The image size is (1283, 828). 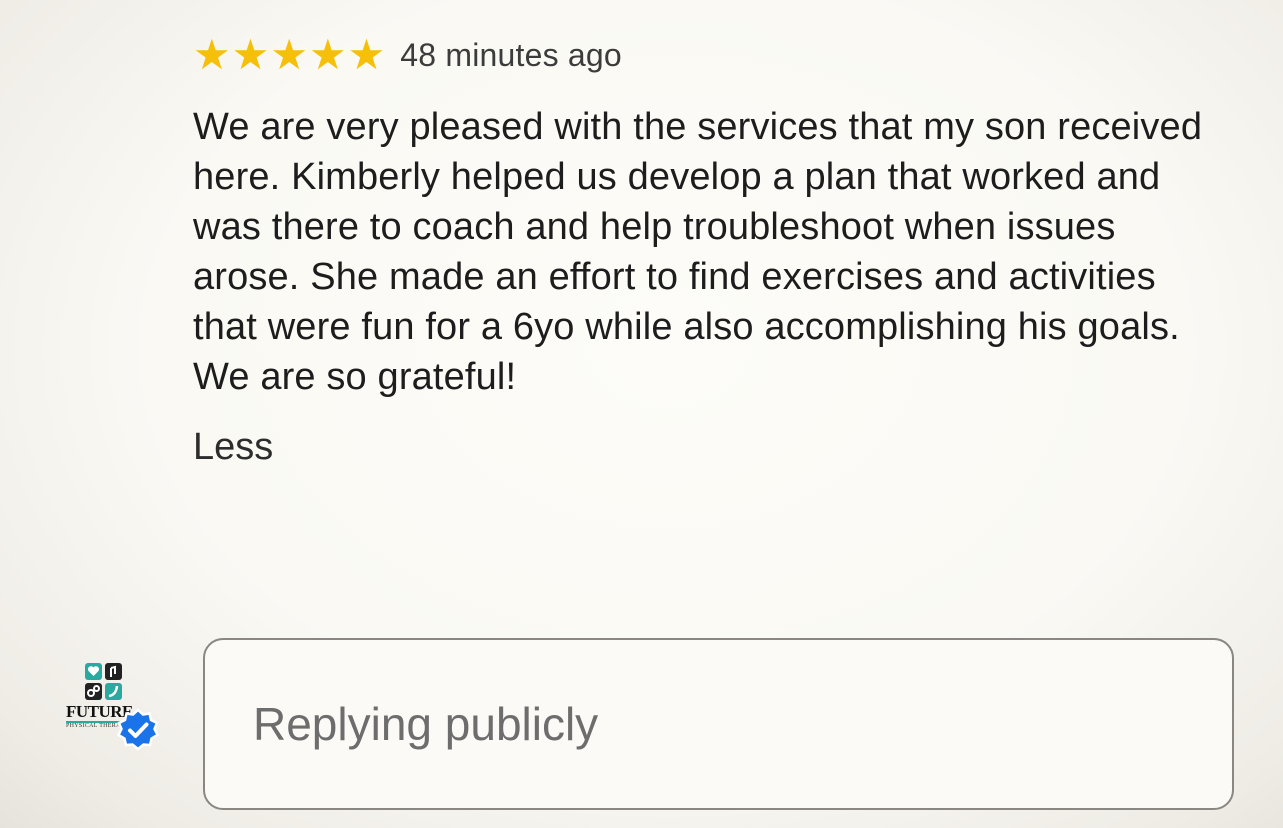 What do you see at coordinates (103, 681) in the screenshot?
I see `business-logo-icon` at bounding box center [103, 681].